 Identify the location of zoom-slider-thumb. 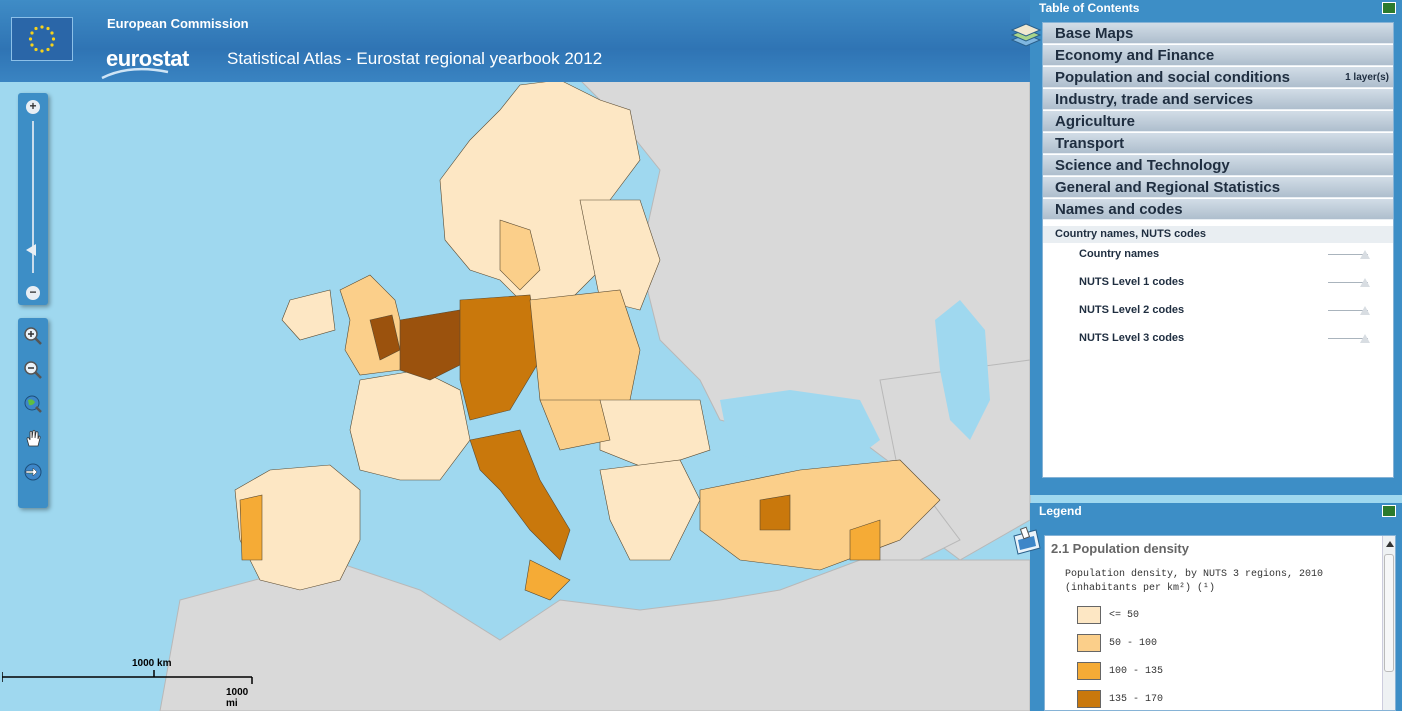
(31, 250).